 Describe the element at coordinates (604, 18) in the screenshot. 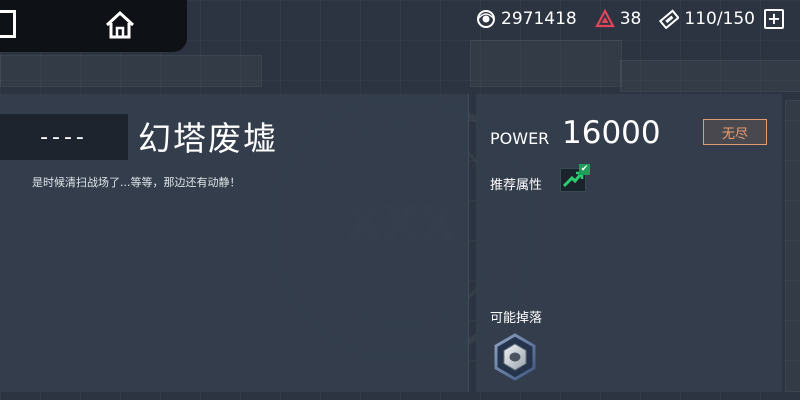

I see `gem-icon` at that location.